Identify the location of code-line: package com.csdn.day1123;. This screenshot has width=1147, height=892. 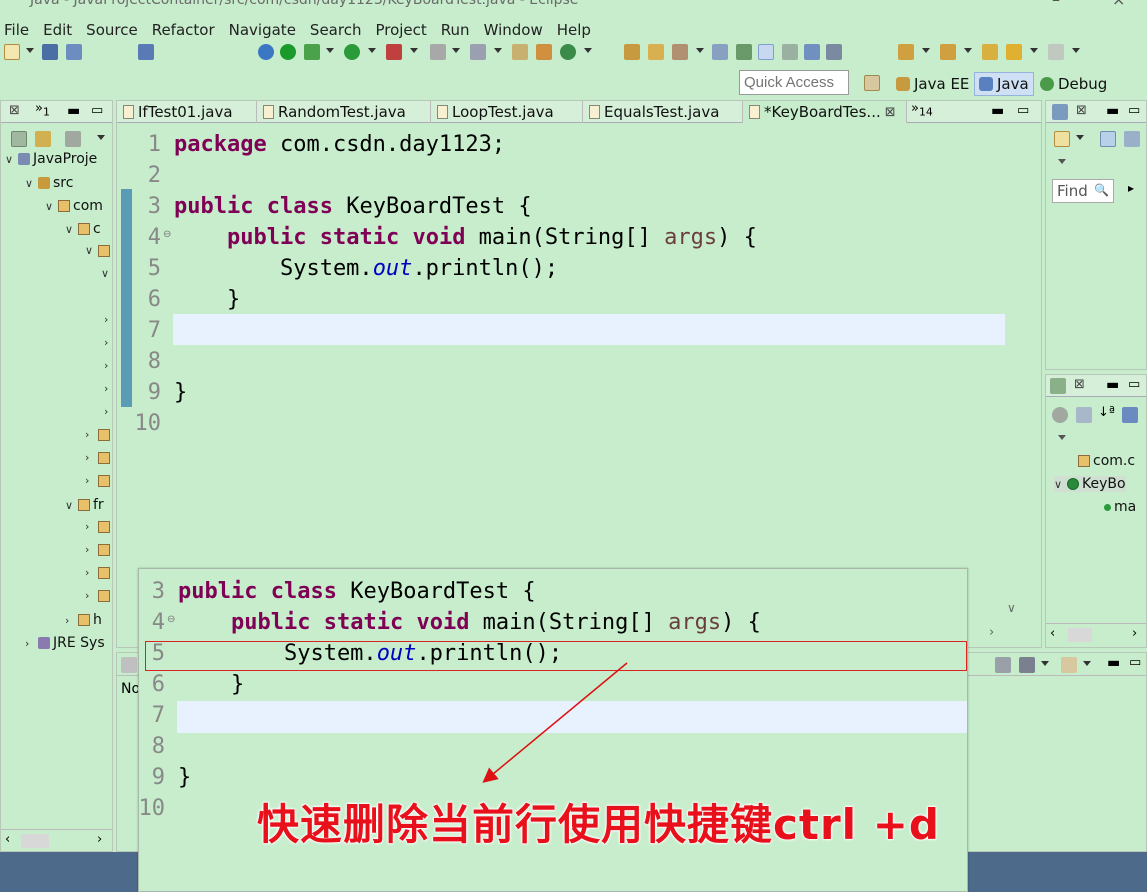
(339, 144).